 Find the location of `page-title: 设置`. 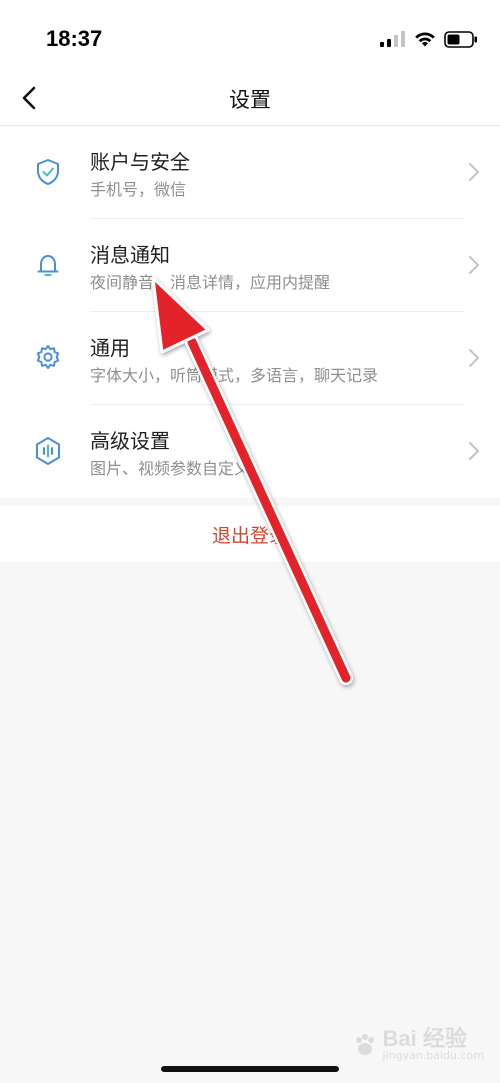

page-title: 设置 is located at coordinates (250, 100).